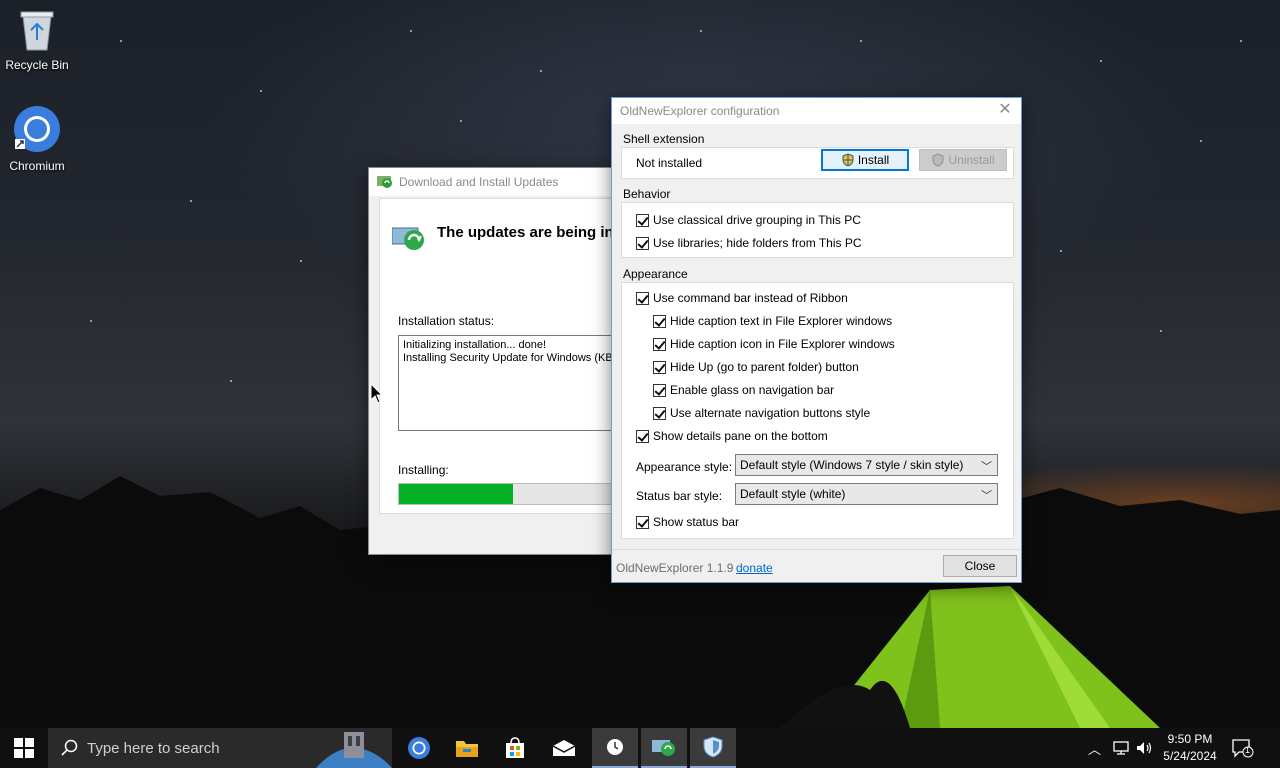 Image resolution: width=1280 pixels, height=768 pixels. I want to click on shell-extension-label: Shell extension, so click(664, 139).